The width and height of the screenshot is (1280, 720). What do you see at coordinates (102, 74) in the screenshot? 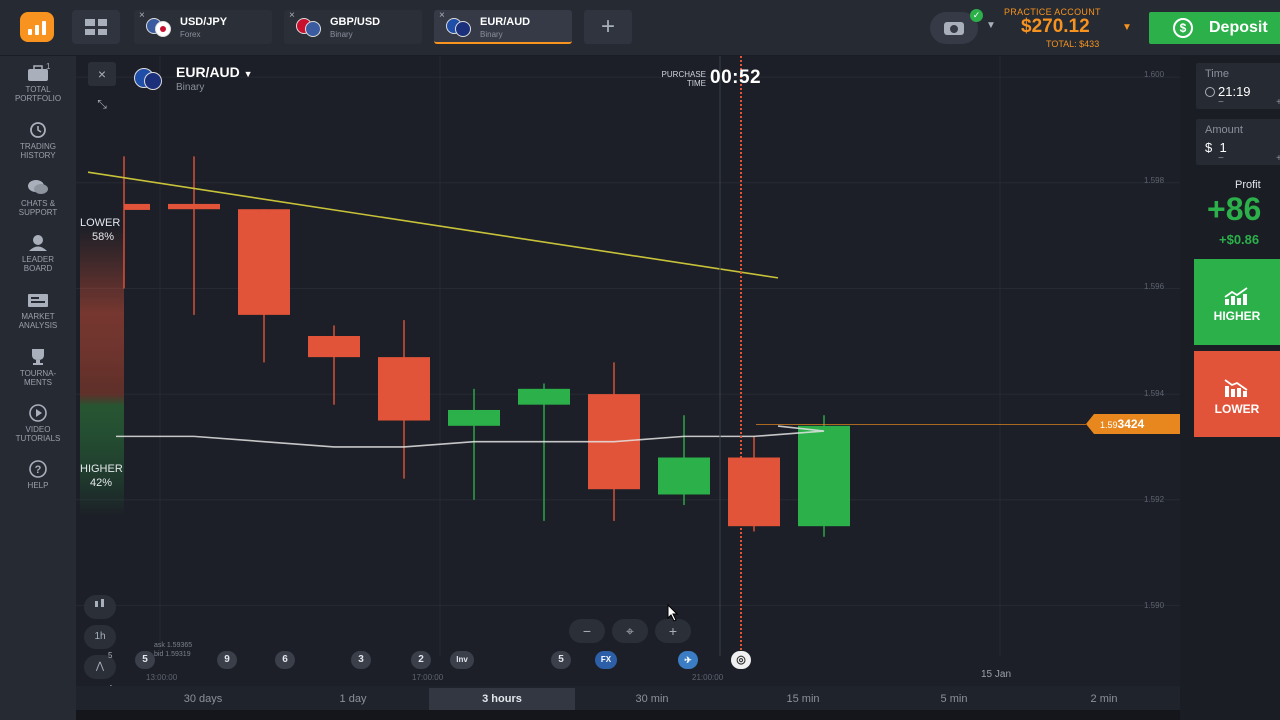
I see `close-chart-button: ×` at bounding box center [102, 74].